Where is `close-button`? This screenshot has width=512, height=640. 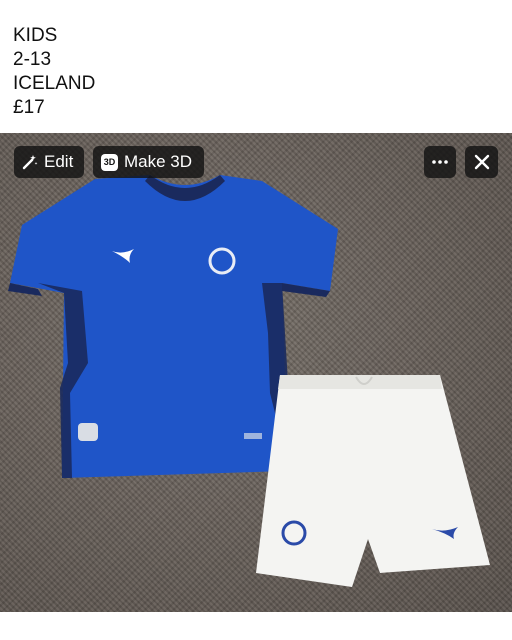
close-button is located at coordinates (481, 162).